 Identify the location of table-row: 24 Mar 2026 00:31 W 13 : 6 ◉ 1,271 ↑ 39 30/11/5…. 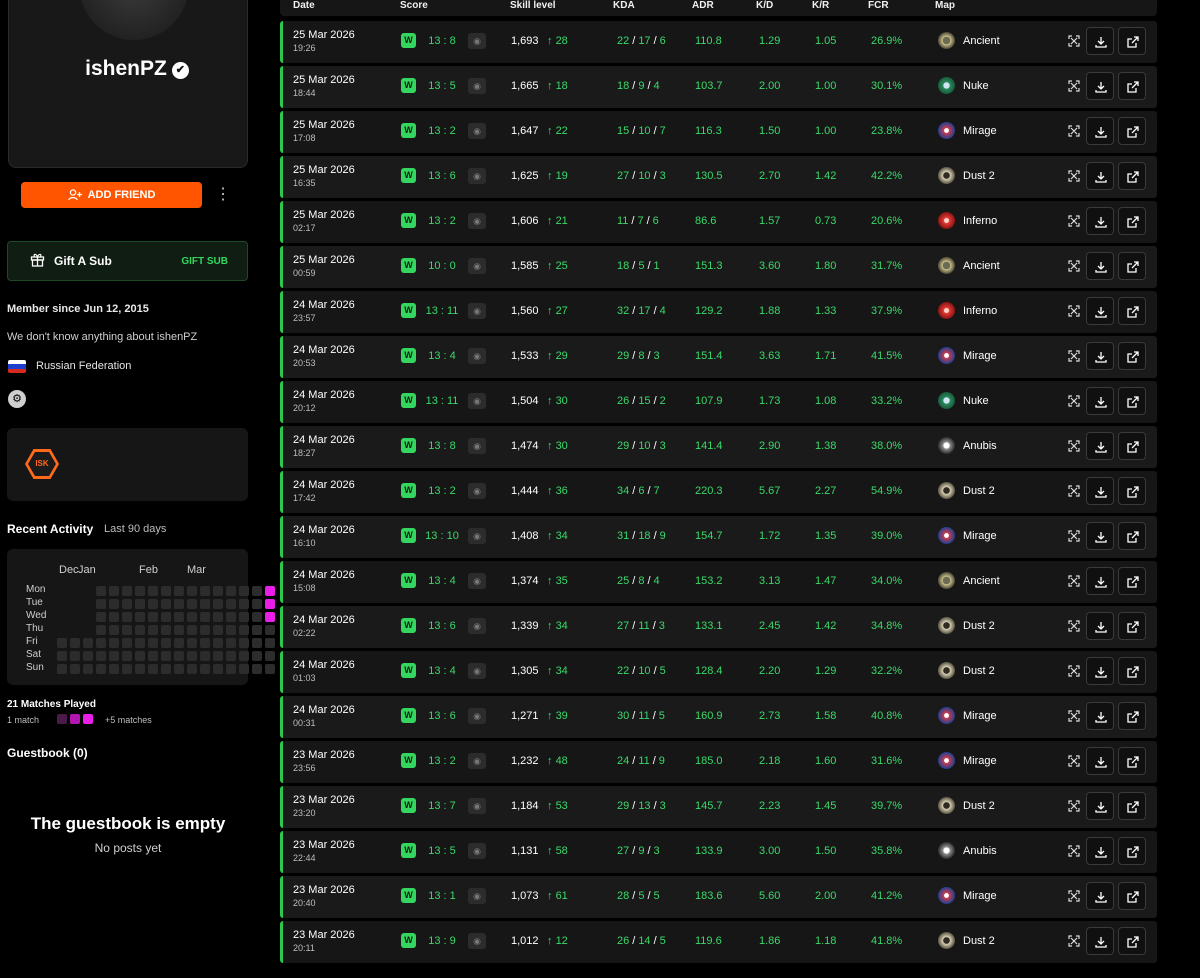
(718, 717).